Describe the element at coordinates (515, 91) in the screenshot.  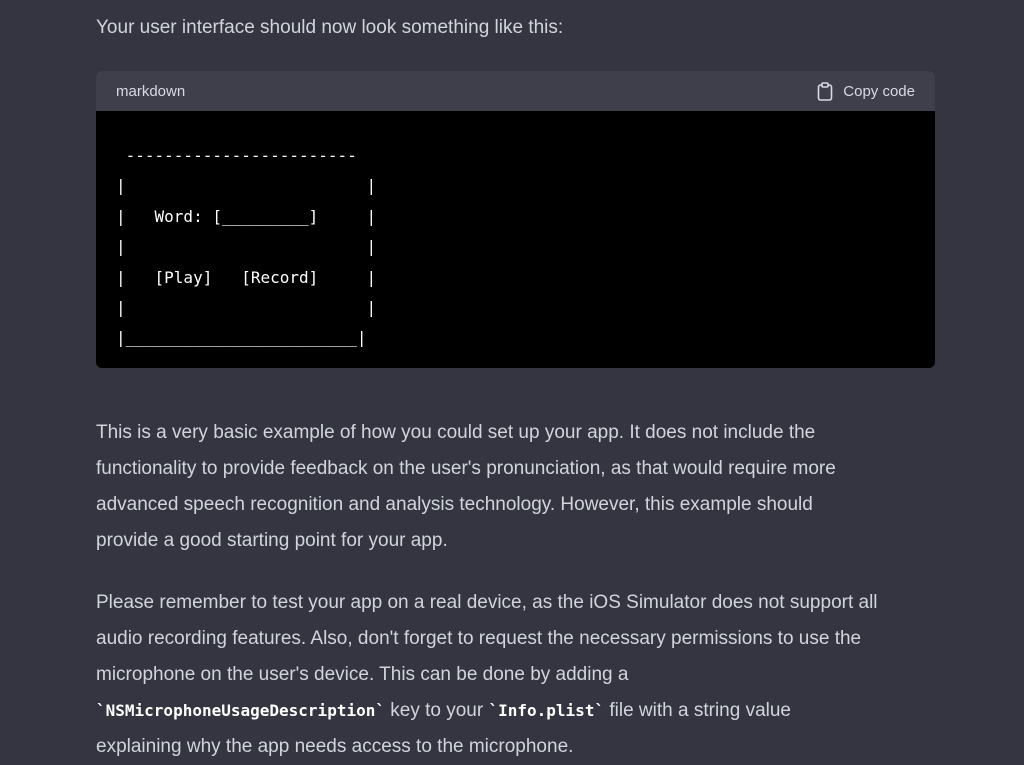
I see `code-block-header: markdown Copy code` at that location.